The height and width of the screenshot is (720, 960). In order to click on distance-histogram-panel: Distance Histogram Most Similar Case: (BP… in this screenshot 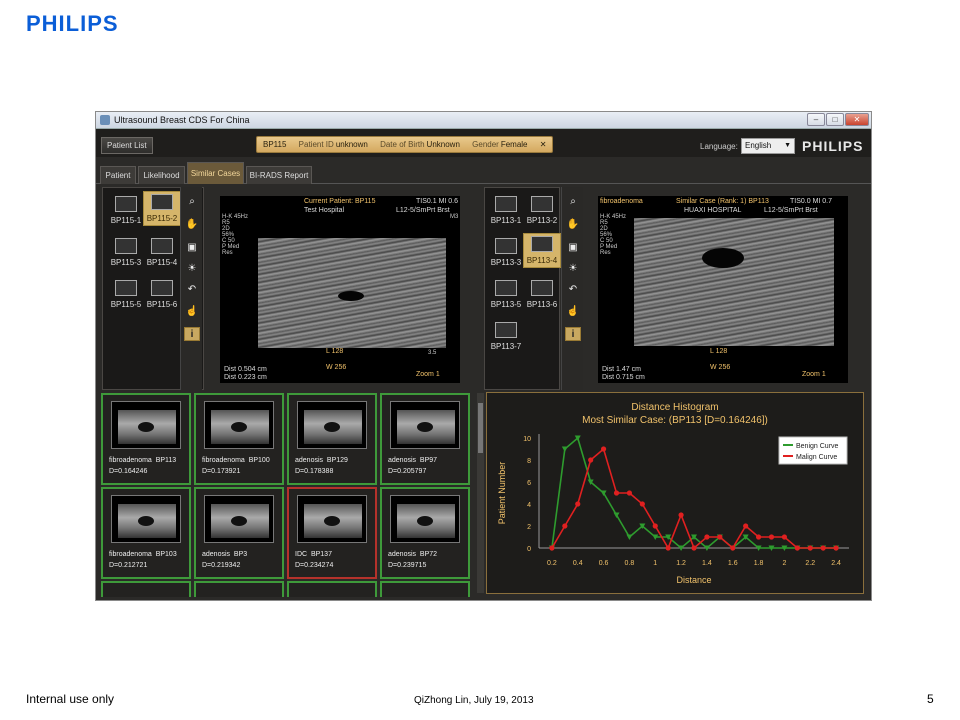, I will do `click(675, 493)`.